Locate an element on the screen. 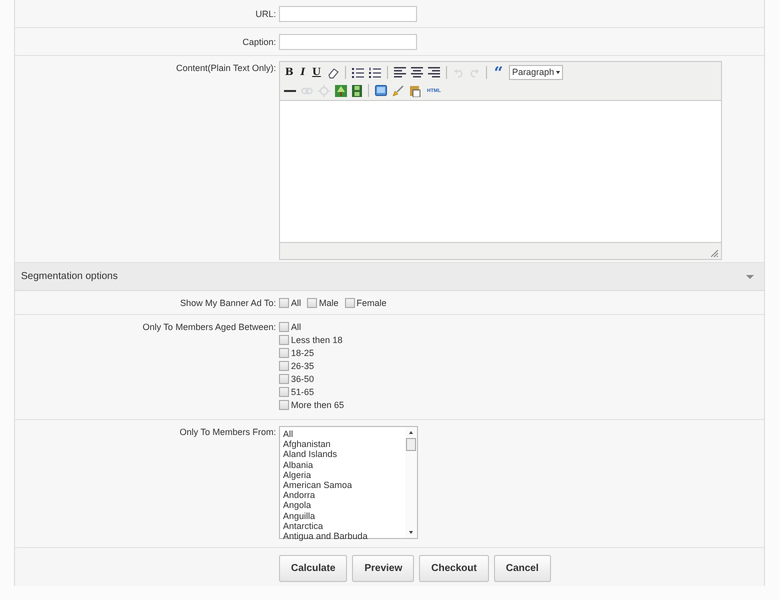  field-label: Only To Members From: is located at coordinates (227, 432).